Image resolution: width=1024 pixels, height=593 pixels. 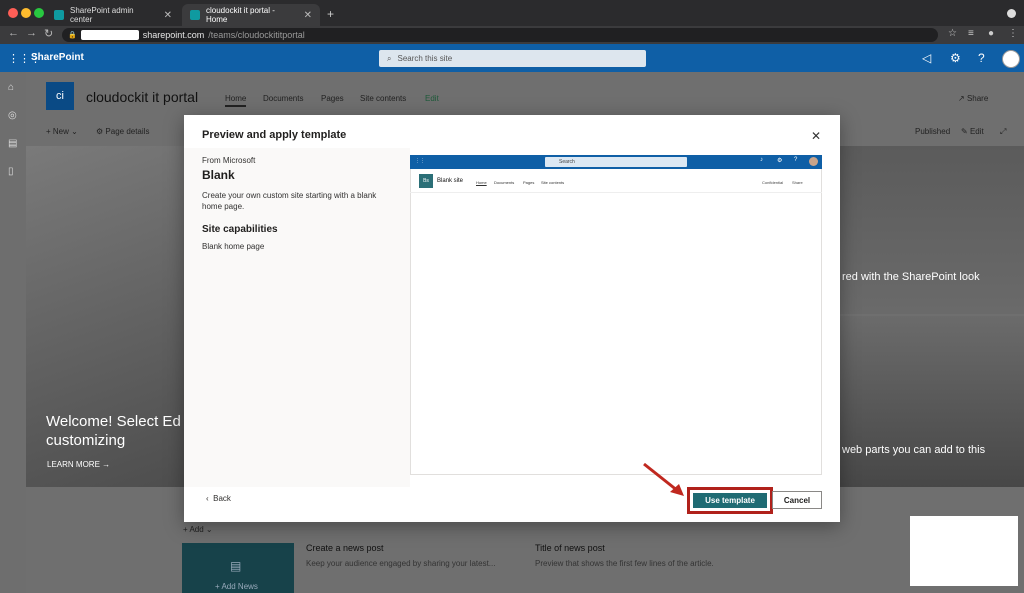 What do you see at coordinates (616, 162) in the screenshot?
I see `preview-search-box: Search` at bounding box center [616, 162].